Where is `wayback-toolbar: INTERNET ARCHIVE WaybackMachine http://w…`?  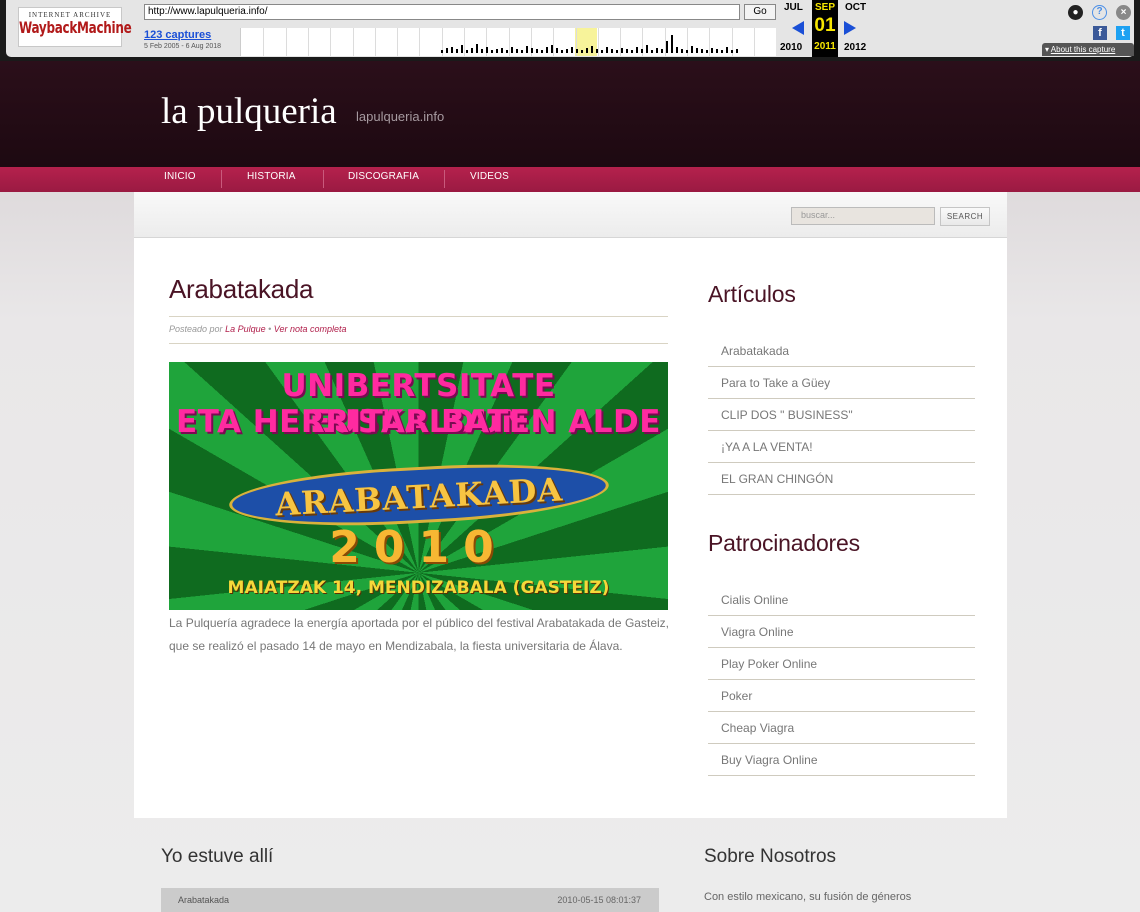 wayback-toolbar: INTERNET ARCHIVE WaybackMachine http://w… is located at coordinates (570, 30).